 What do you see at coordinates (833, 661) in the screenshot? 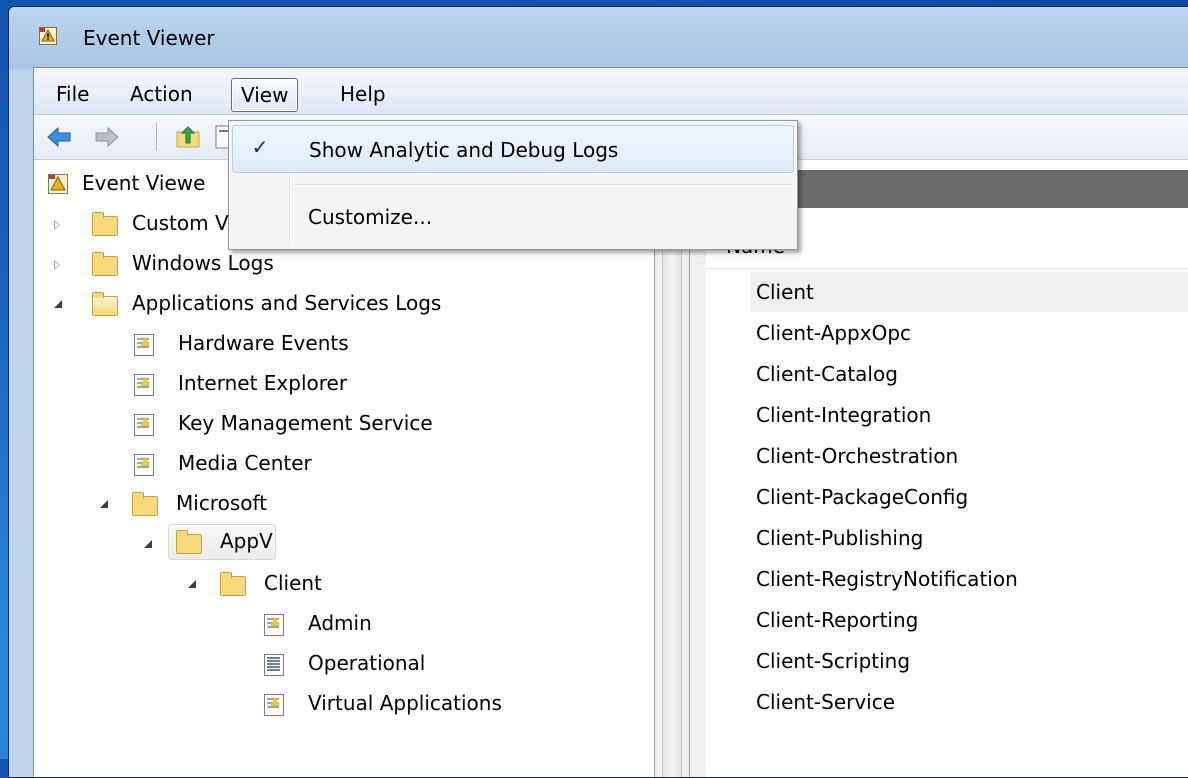
I see `list-row: Client-Scripting` at bounding box center [833, 661].